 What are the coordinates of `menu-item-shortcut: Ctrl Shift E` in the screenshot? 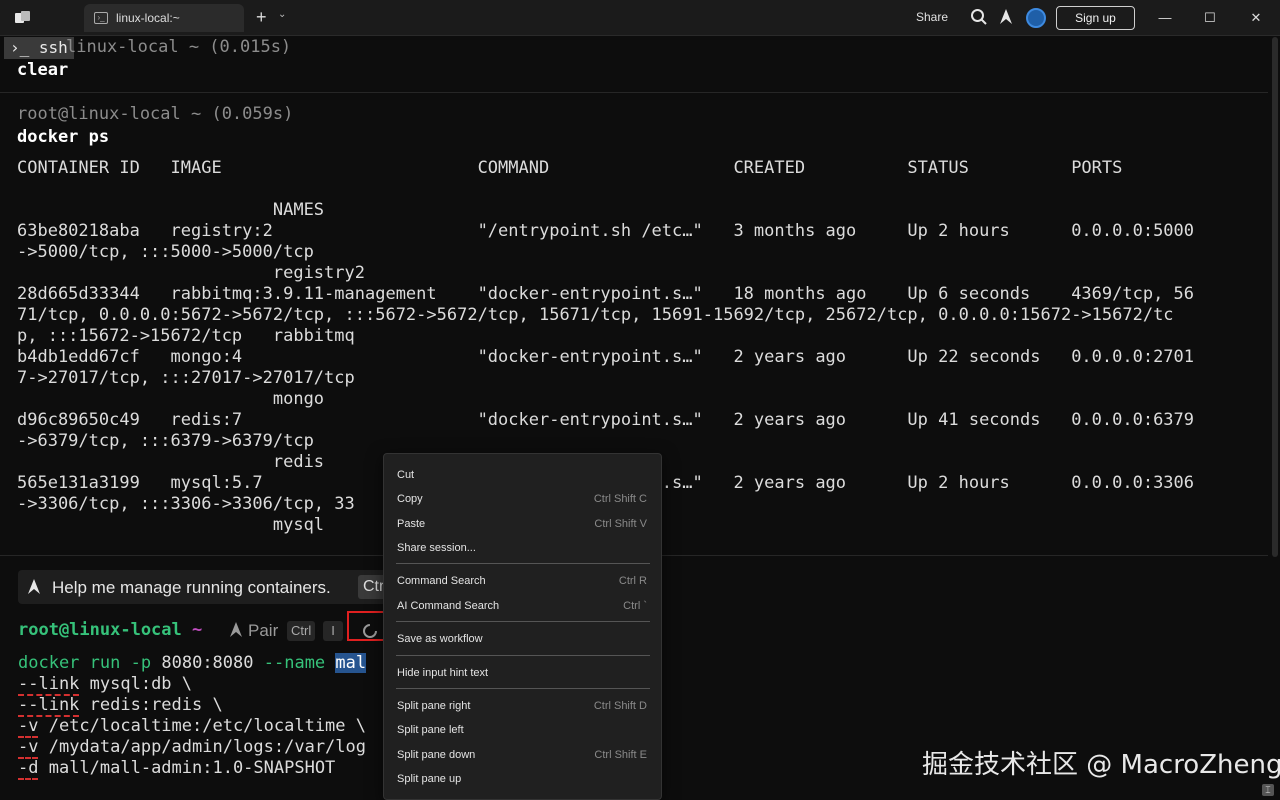 It's located at (620, 755).